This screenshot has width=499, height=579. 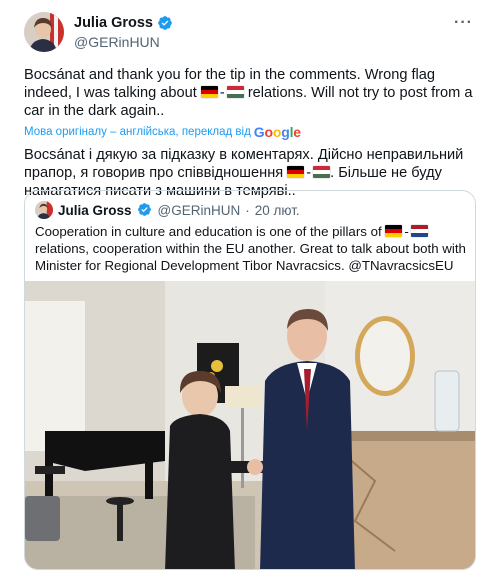 I want to click on google-logo: Google, so click(x=277, y=132).